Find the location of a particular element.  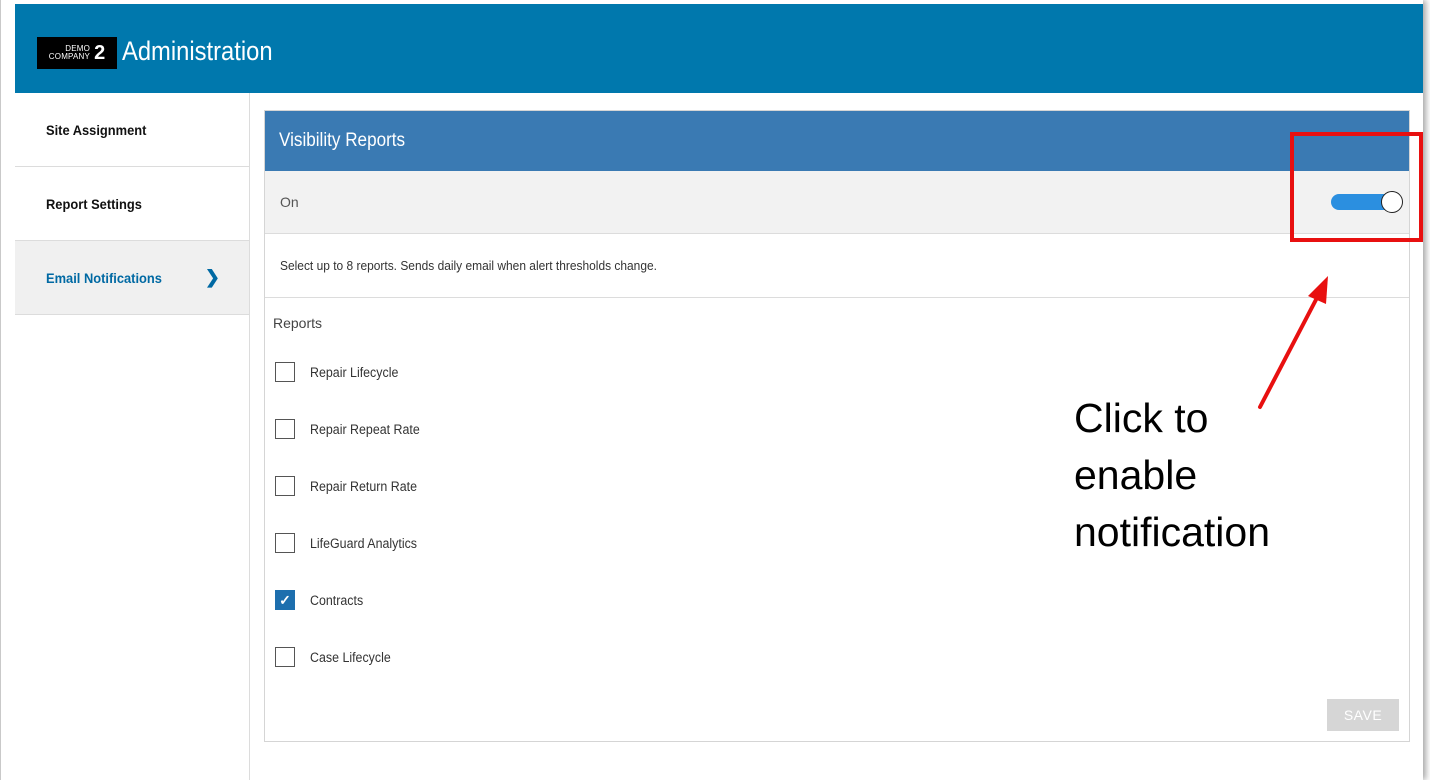

report-checkbox-repair-return-rate: Repair Return Rate is located at coordinates (350, 486).